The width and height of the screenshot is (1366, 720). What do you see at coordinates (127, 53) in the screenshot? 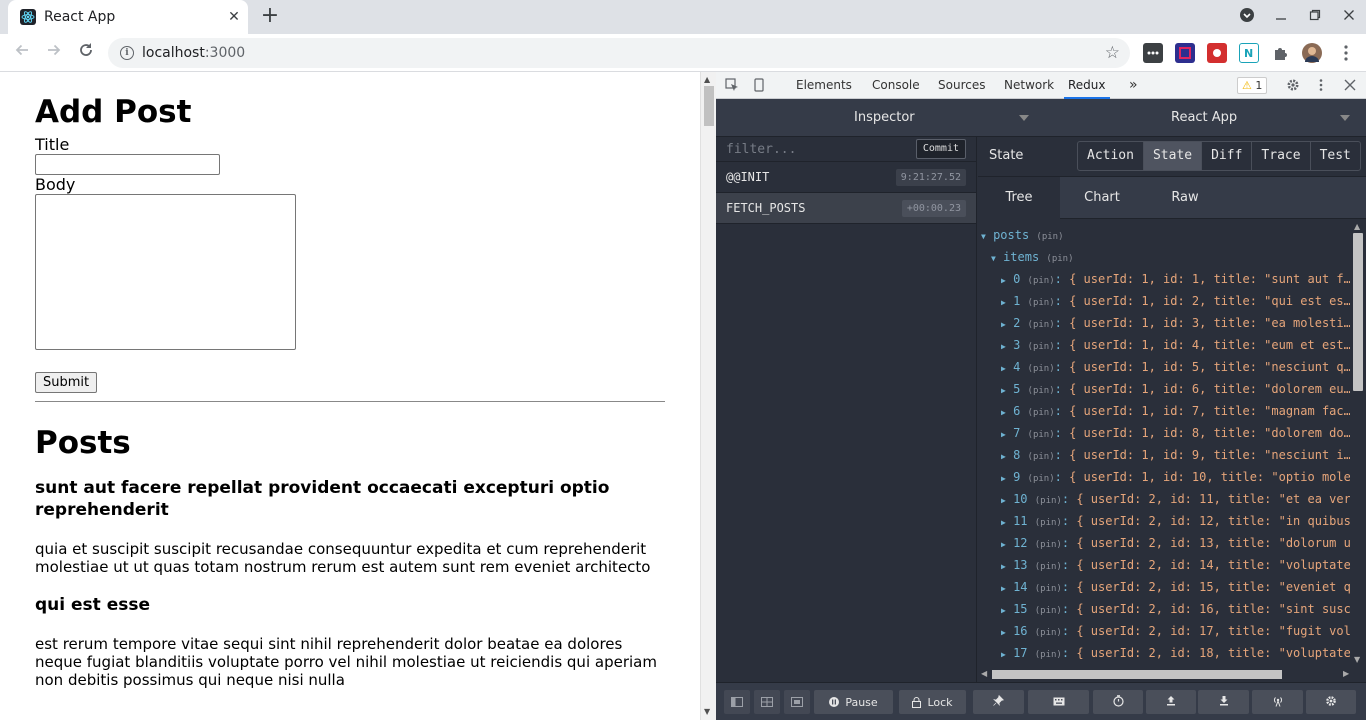
I see `site-info-icon: i` at bounding box center [127, 53].